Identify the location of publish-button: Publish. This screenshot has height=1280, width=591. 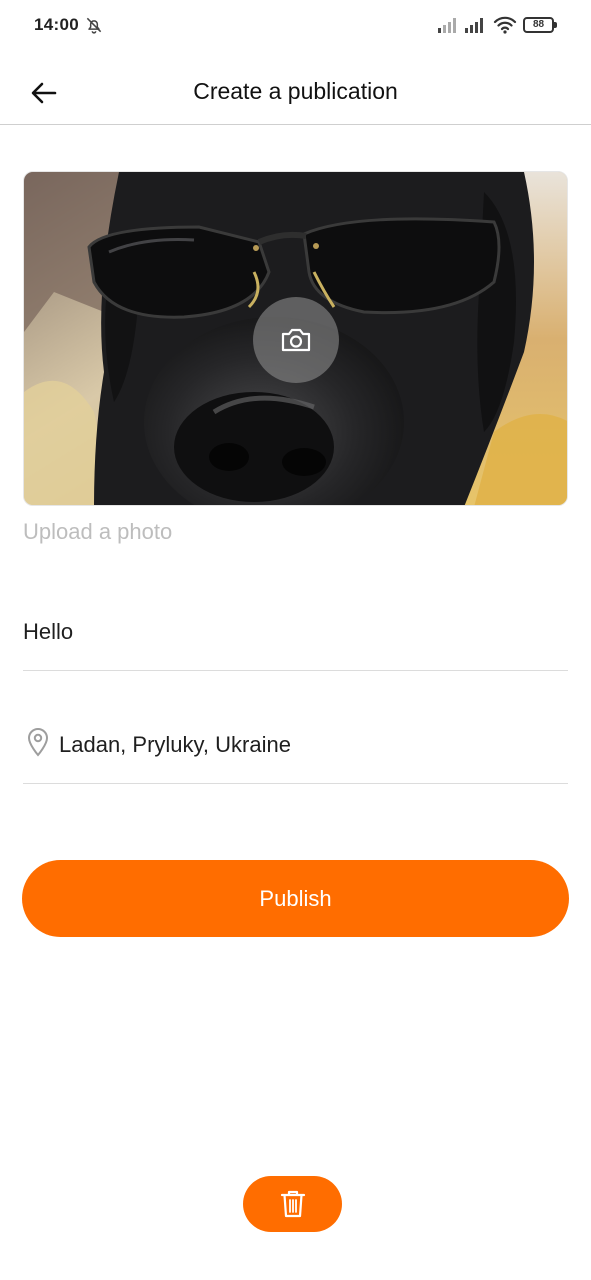
(295, 898).